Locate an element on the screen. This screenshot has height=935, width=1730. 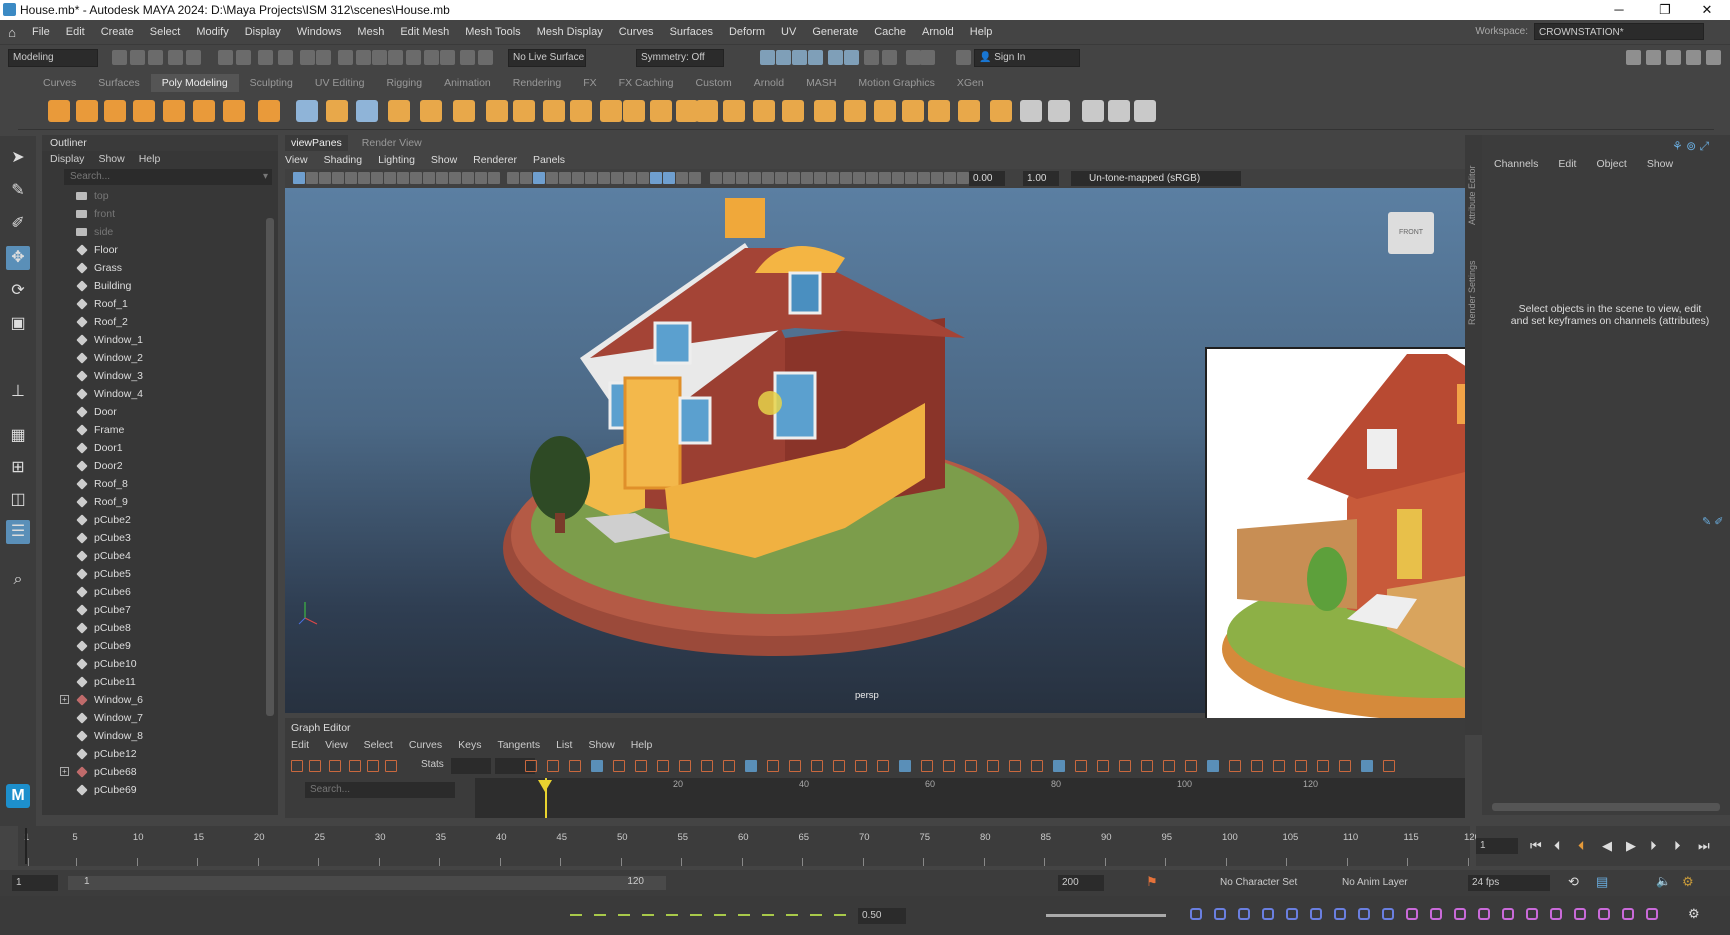
view-cube: FRONT is located at coordinates (1411, 233).